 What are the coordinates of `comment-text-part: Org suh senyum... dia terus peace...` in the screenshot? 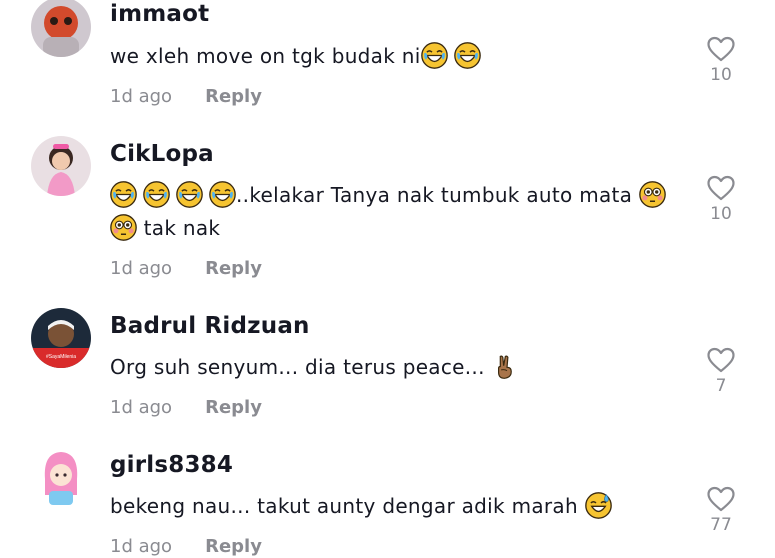 It's located at (301, 367).